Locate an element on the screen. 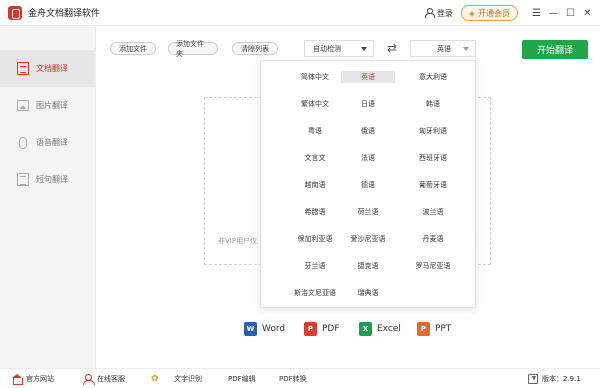 Image resolution: width=600 pixels, height=388 pixels. source-language-value: 自动检测 is located at coordinates (327, 48).